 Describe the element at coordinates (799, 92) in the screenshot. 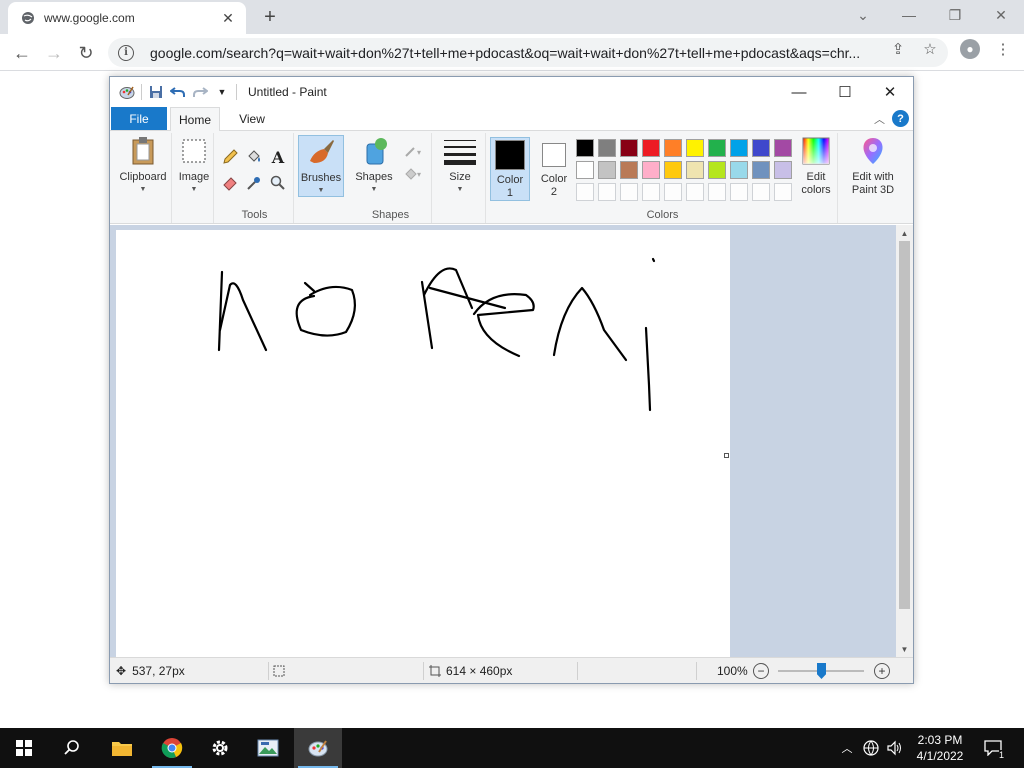

I see `paint-minimize-button: —` at that location.